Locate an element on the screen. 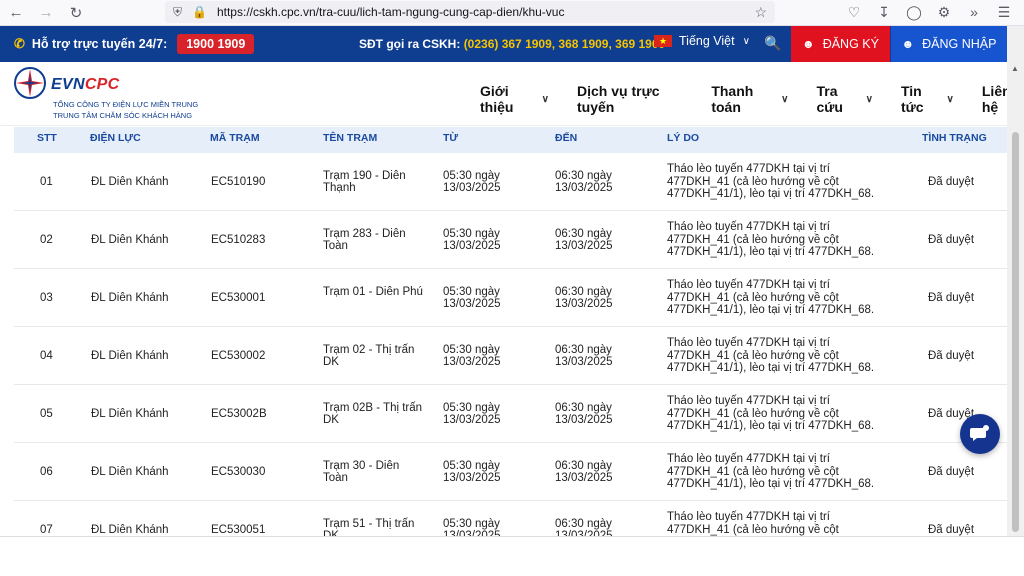 The width and height of the screenshot is (1024, 576). login-button: ☻ ĐĂNG NHẬP is located at coordinates (949, 44).